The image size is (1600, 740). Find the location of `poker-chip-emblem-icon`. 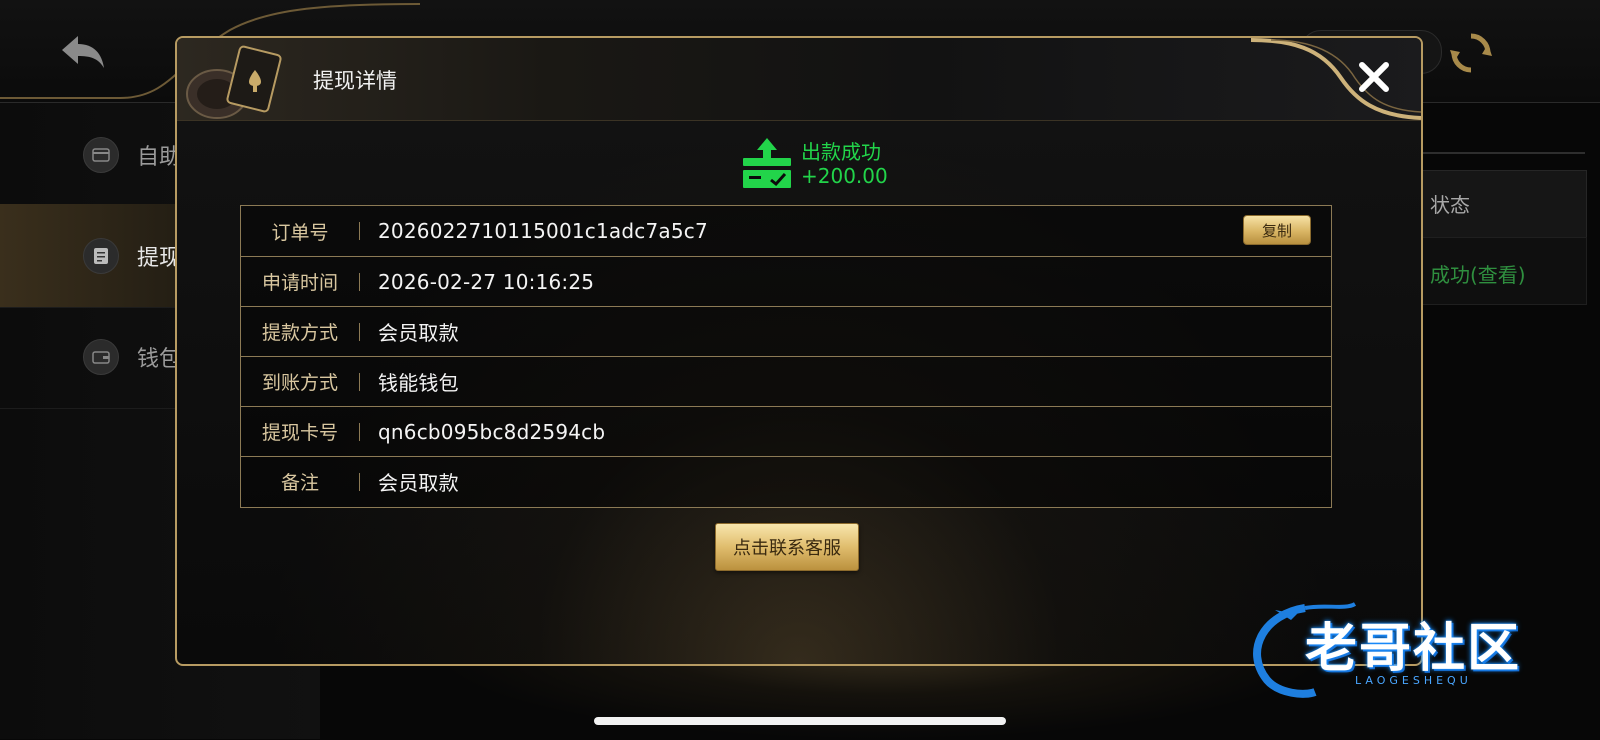

poker-chip-emblem-icon is located at coordinates (234, 82).